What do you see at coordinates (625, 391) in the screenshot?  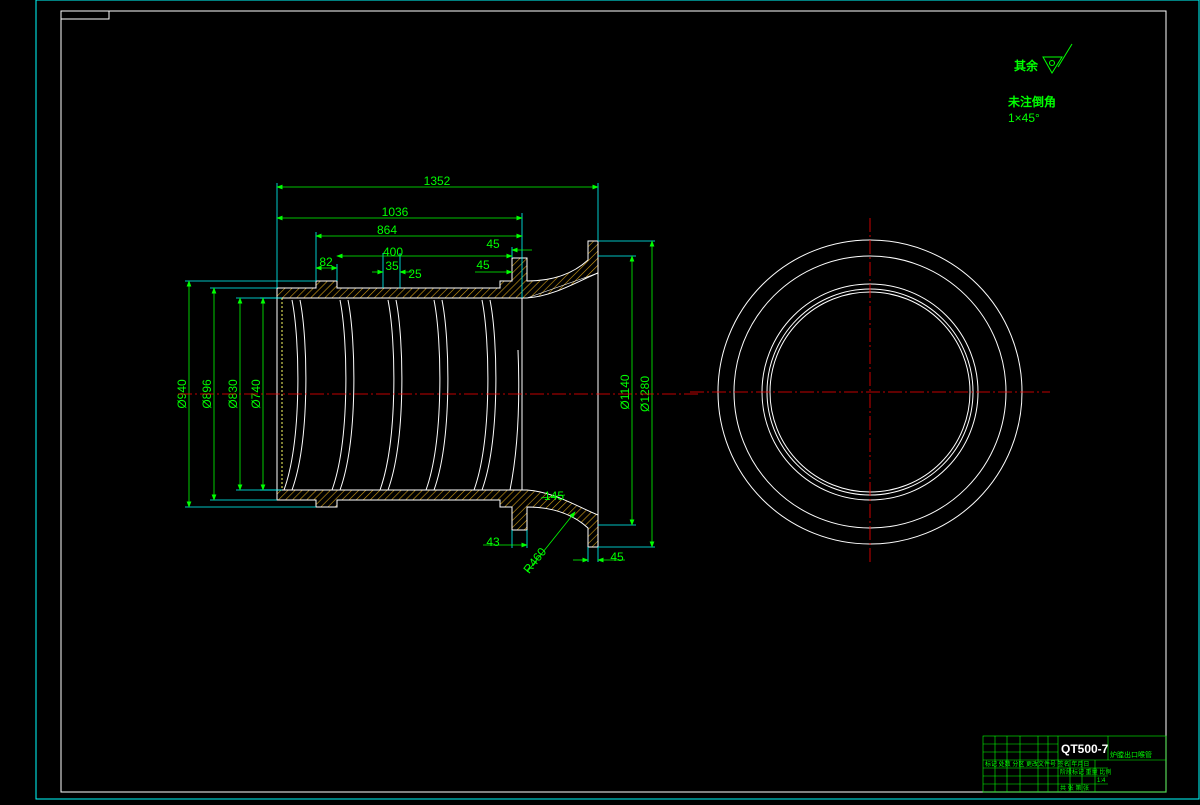 I see `dim-dia-1140: Ø1140` at bounding box center [625, 391].